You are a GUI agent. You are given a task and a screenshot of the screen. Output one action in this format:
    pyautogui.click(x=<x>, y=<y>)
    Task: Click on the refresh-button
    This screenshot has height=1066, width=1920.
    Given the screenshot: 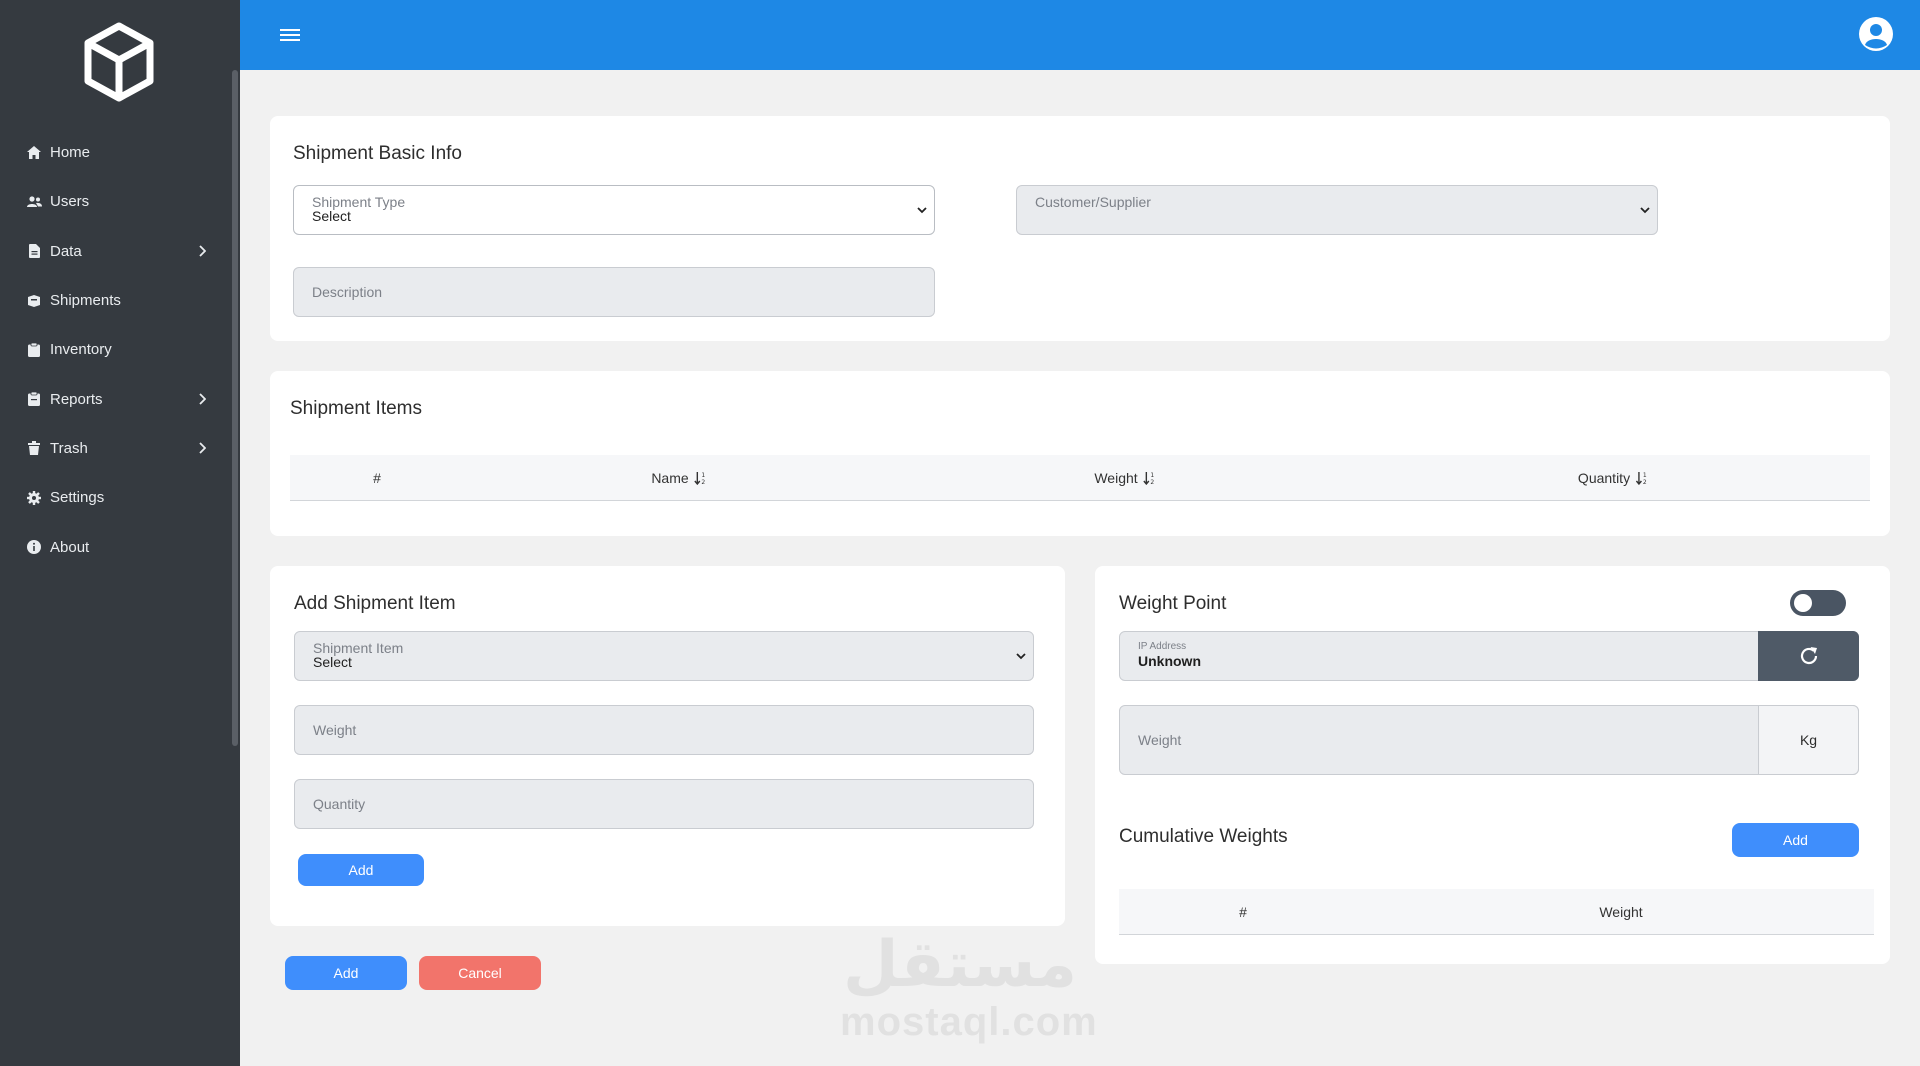 What is the action you would take?
    pyautogui.click(x=1808, y=656)
    